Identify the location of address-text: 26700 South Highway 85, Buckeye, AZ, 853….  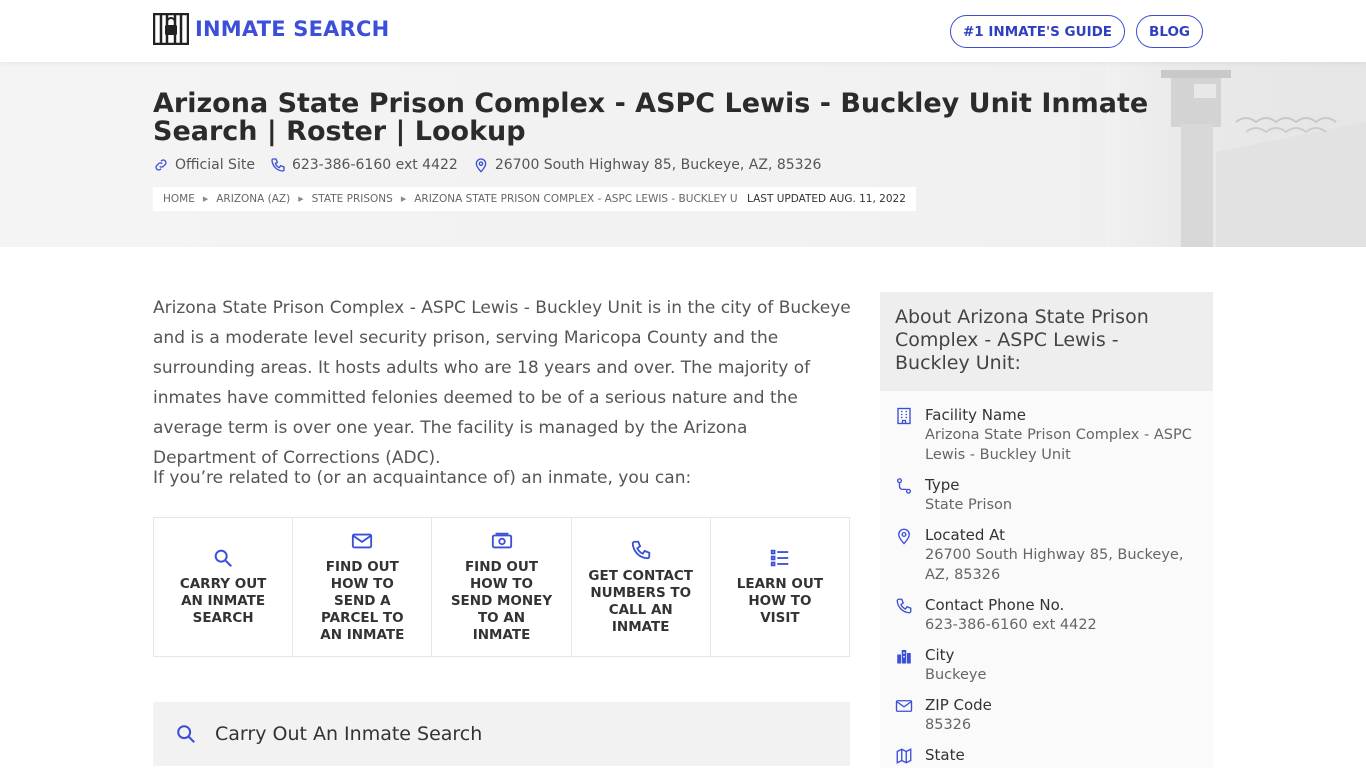
(658, 165).